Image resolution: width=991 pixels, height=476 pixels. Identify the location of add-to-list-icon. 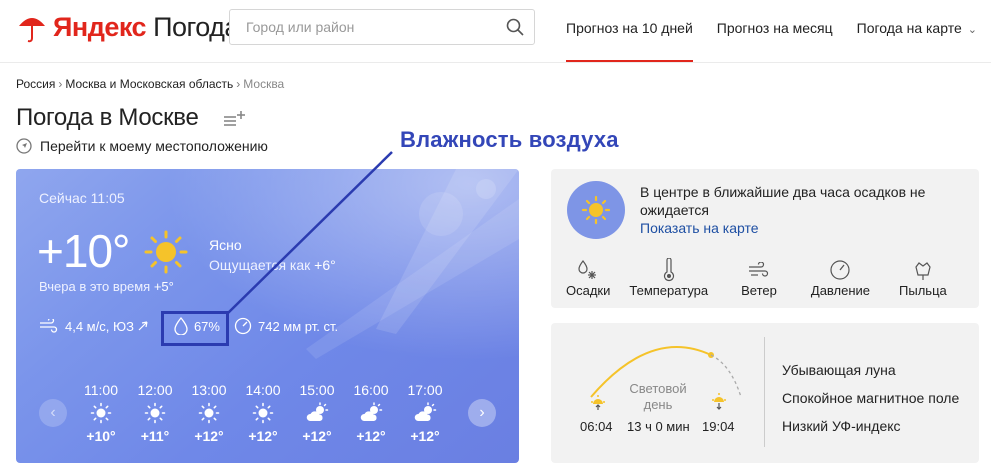
(234, 120).